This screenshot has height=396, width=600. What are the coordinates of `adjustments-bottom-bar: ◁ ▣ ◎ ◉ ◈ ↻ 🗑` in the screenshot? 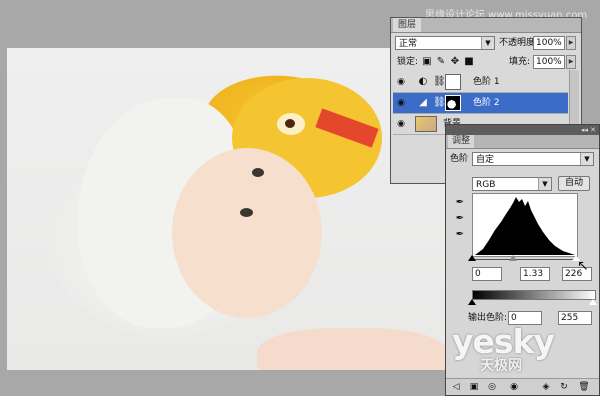 It's located at (522, 386).